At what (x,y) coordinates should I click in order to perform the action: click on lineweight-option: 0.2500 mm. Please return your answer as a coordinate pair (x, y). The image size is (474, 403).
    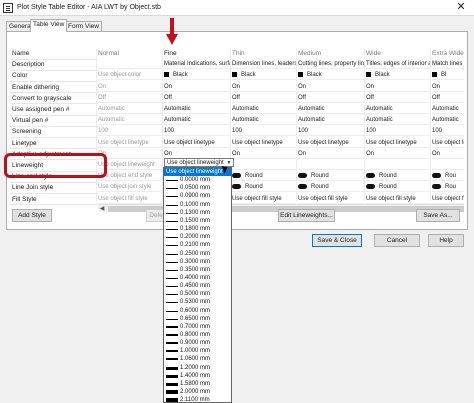
    Looking at the image, I should click on (197, 254).